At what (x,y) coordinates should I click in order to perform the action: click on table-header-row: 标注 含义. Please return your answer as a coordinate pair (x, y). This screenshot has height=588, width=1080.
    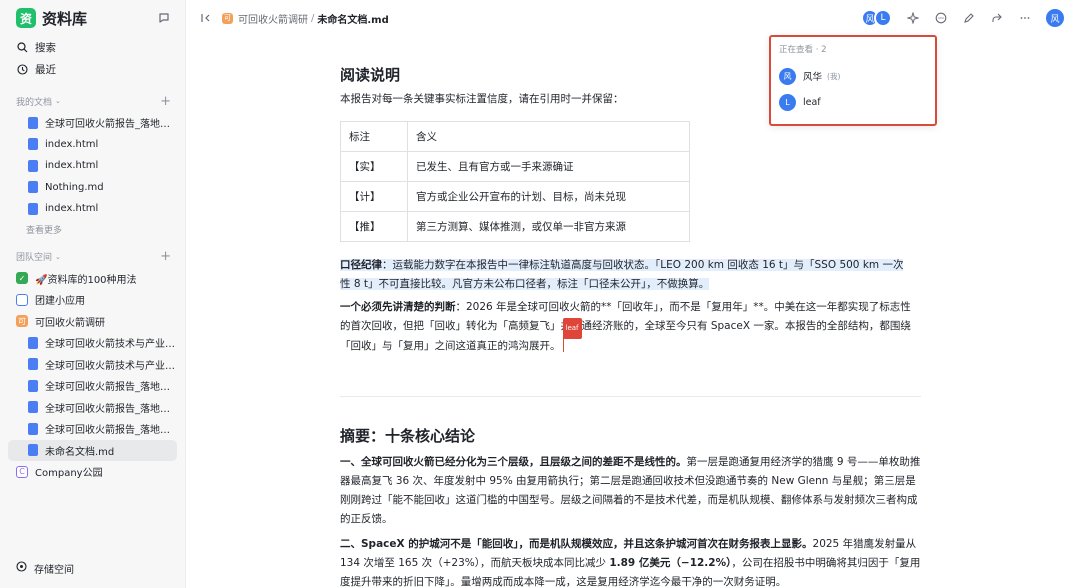
    Looking at the image, I should click on (515, 136).